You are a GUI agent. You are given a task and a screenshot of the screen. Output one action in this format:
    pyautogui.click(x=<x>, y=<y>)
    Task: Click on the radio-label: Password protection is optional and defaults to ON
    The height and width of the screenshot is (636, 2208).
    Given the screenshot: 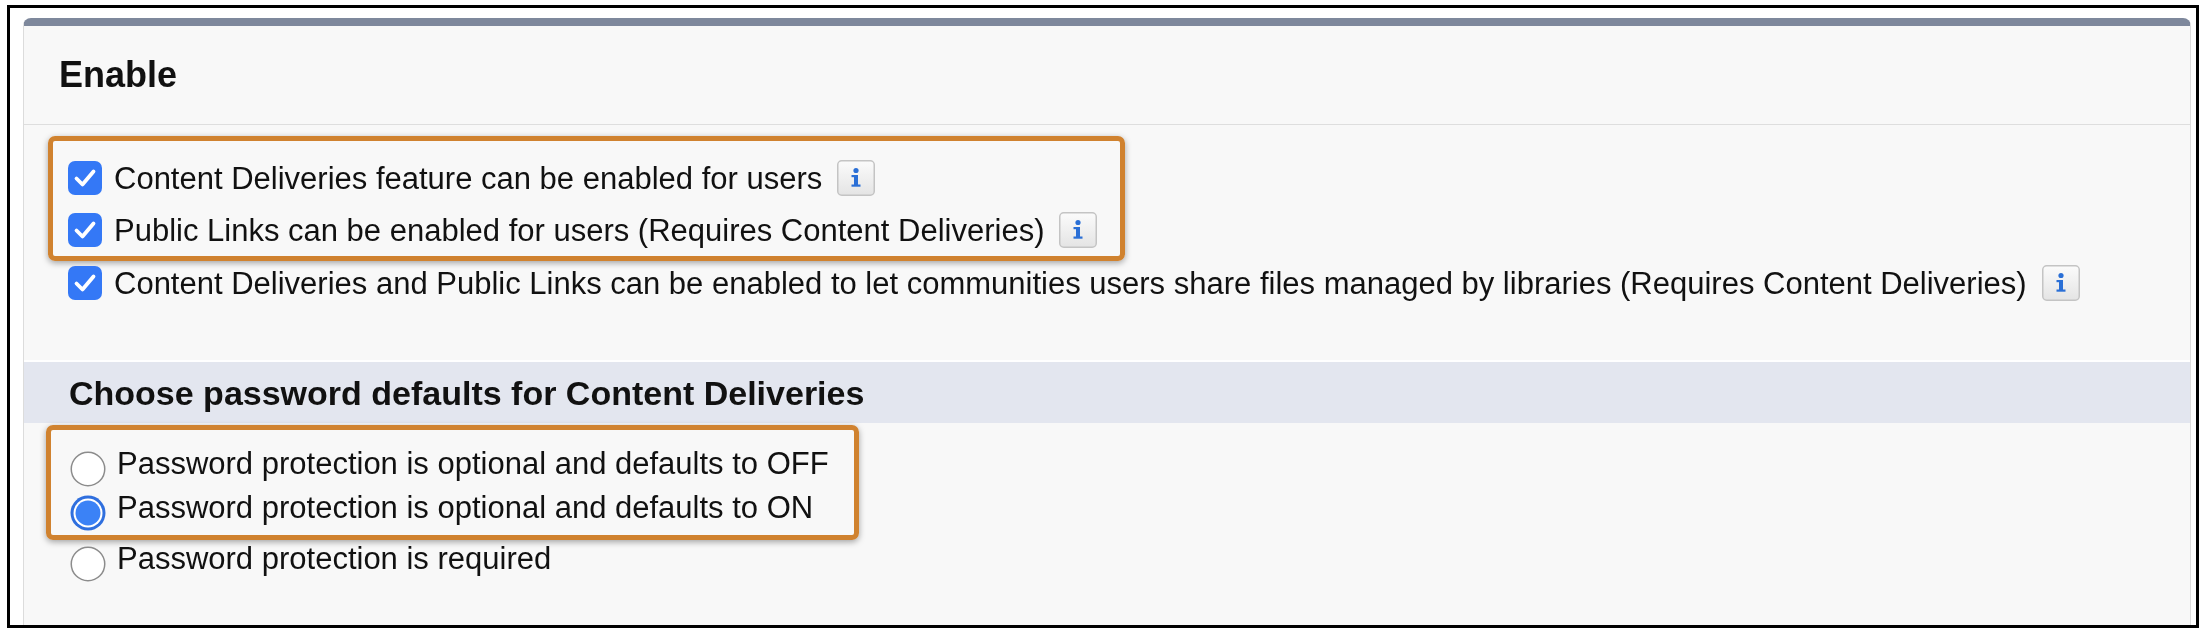 What is the action you would take?
    pyautogui.click(x=465, y=507)
    